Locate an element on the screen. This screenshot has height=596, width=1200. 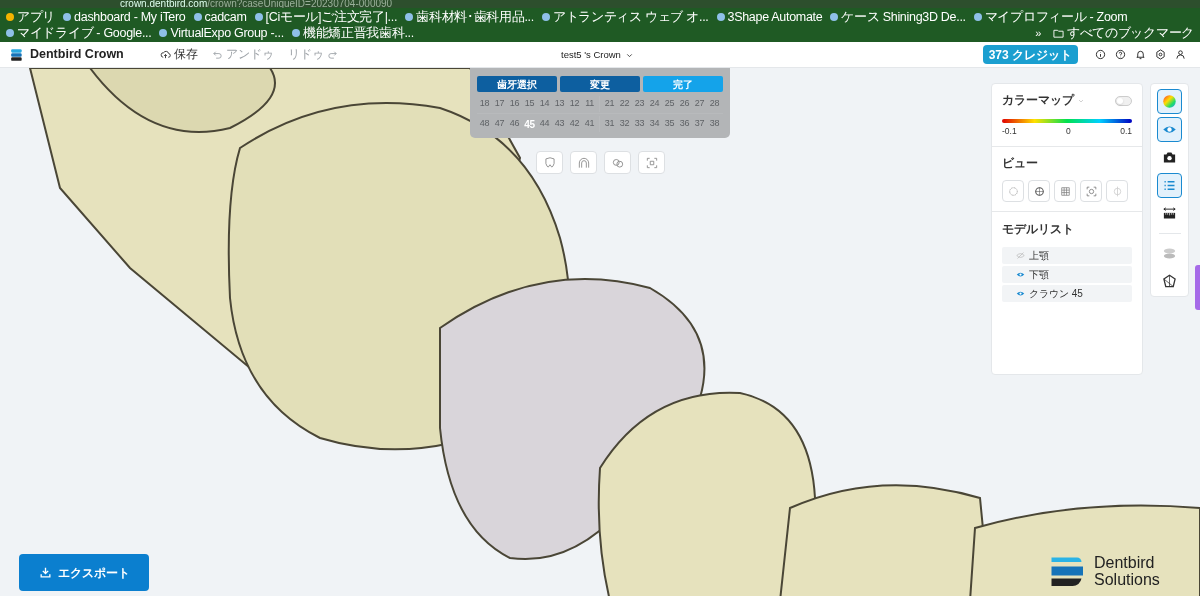
scale-label: -0.1 is located at coordinates (1009, 131).